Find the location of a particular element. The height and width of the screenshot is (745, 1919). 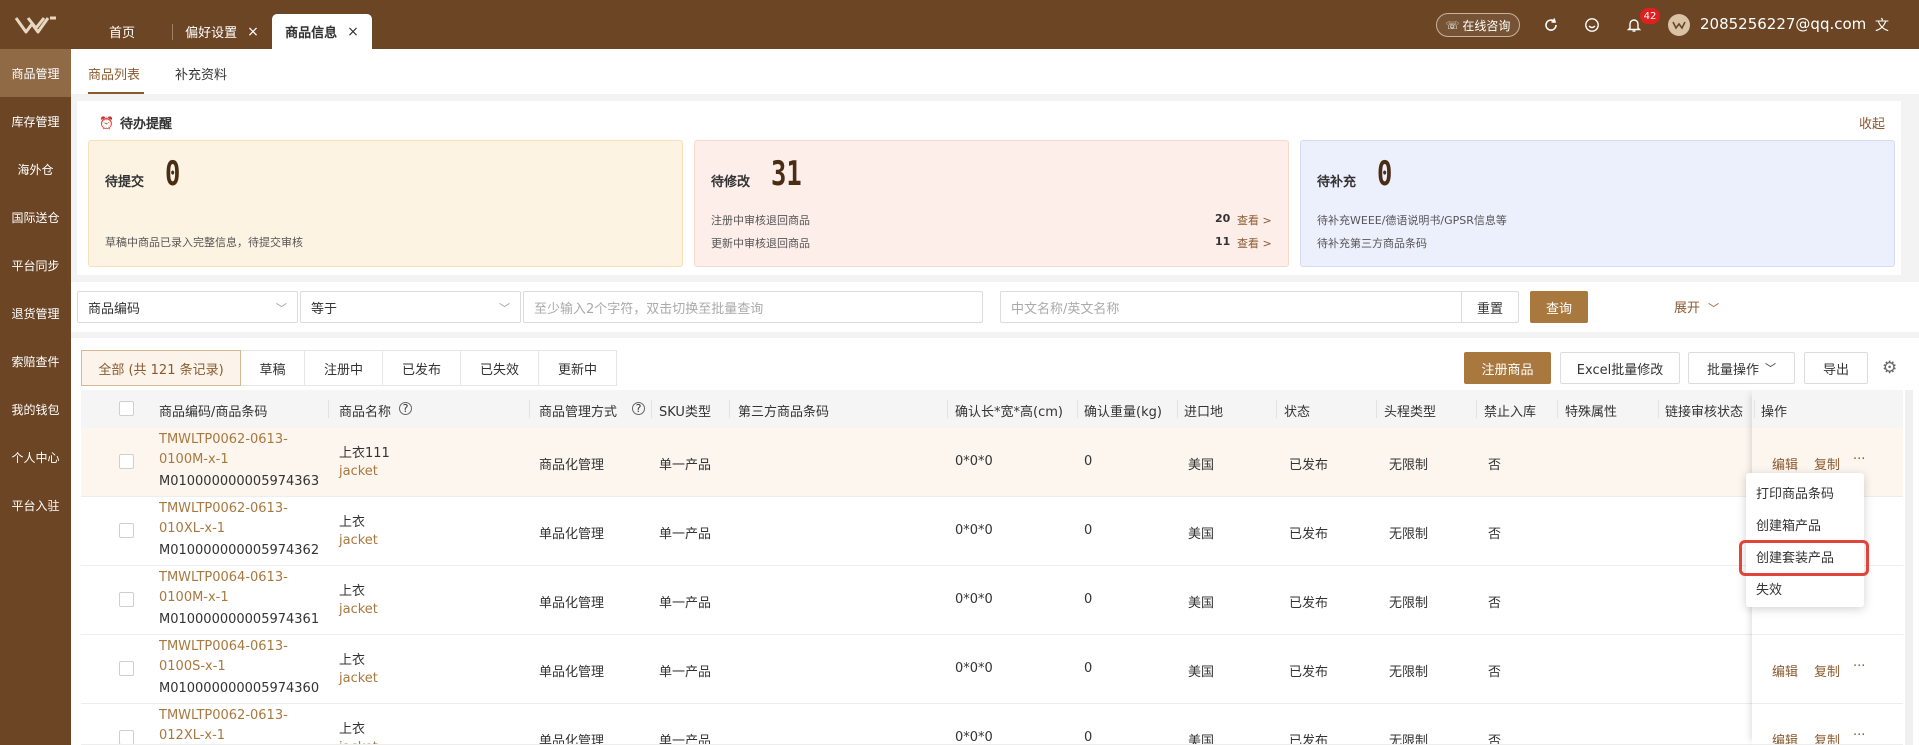

export-button: 导出 is located at coordinates (1836, 368).